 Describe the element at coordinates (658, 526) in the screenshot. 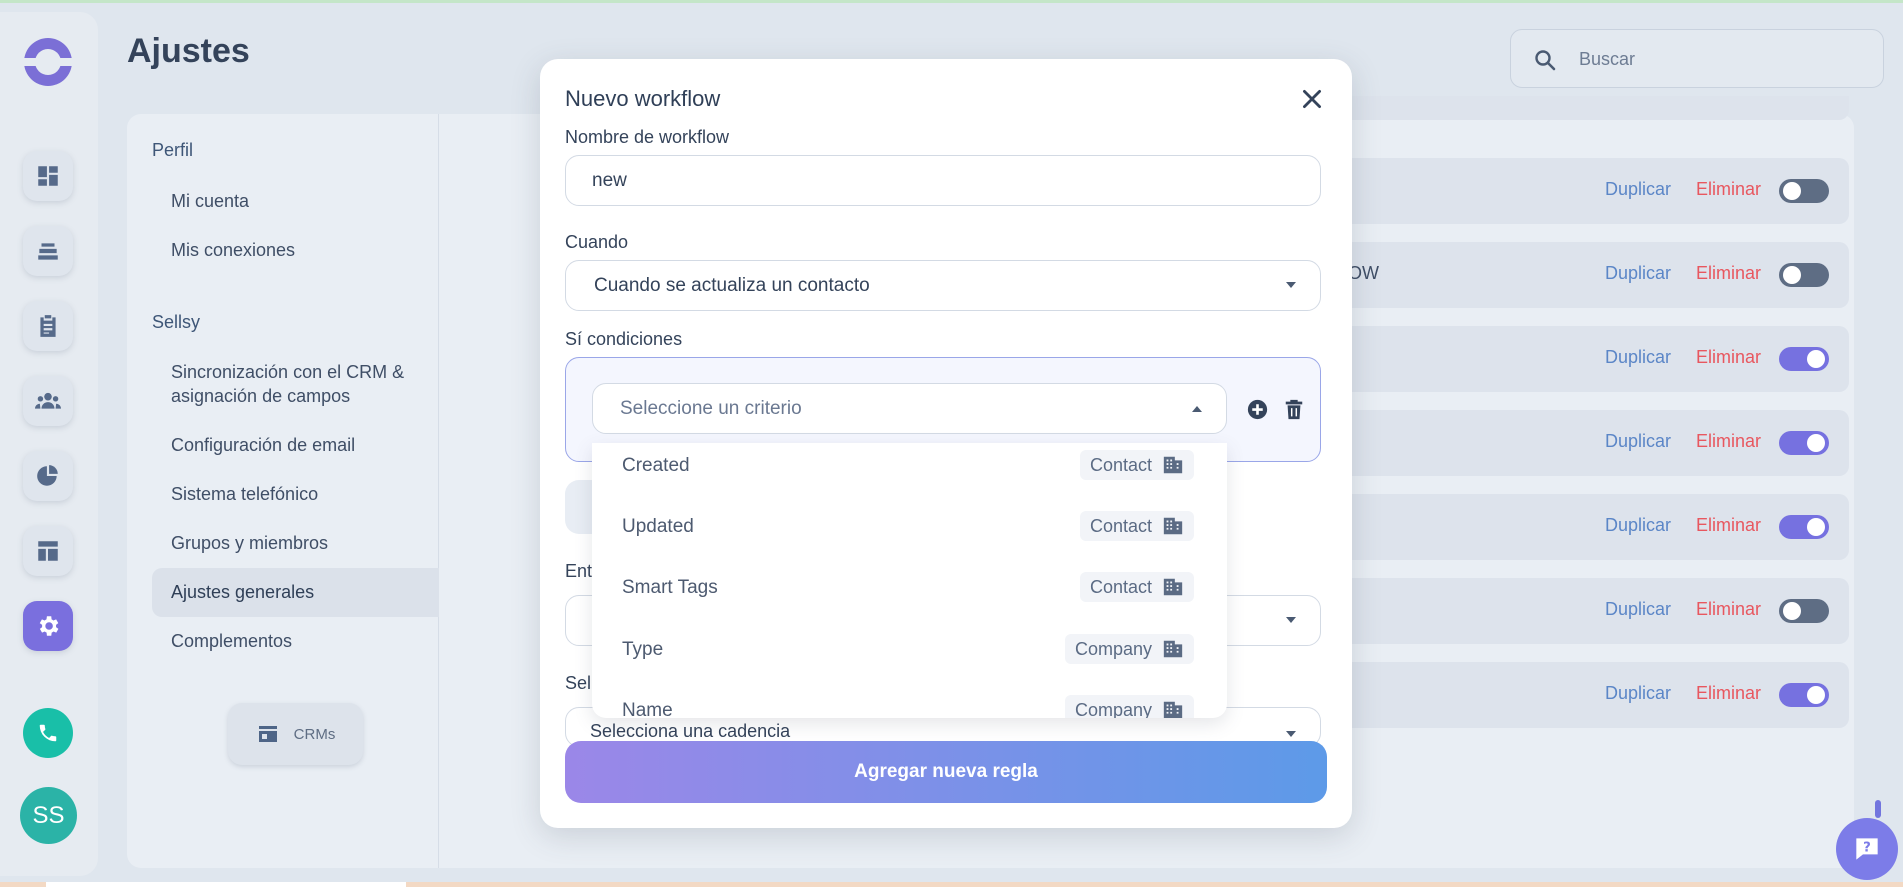

I see `criteria-option-label: Updated` at that location.